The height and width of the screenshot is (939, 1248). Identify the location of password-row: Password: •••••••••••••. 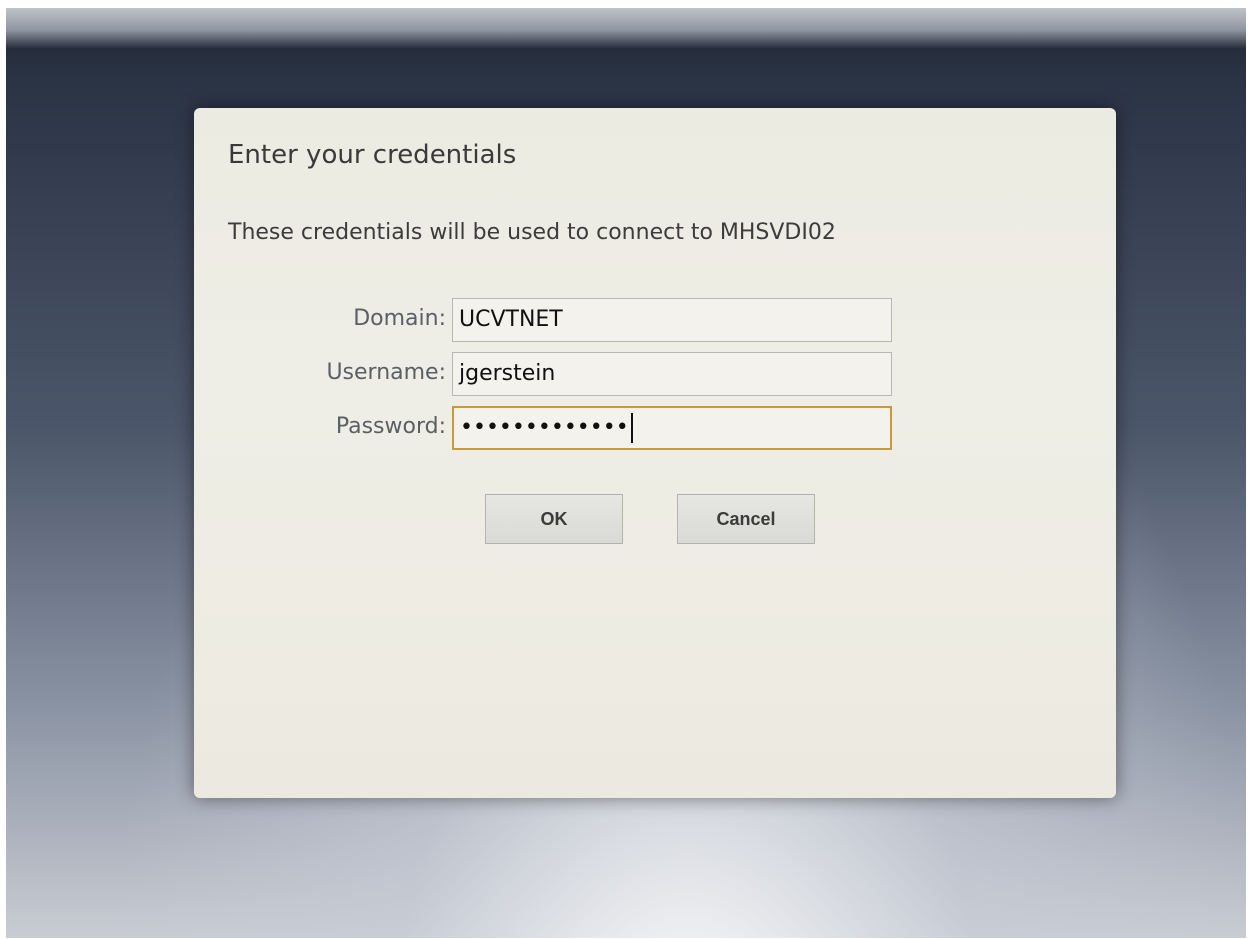
(655, 428).